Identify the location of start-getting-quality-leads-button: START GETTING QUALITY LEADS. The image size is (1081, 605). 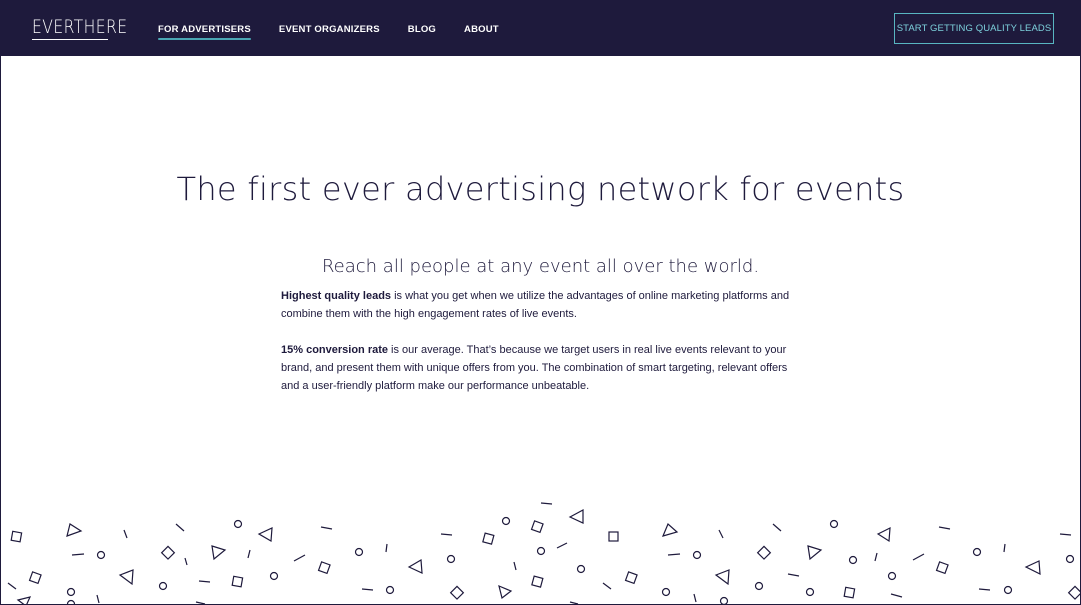
(974, 28).